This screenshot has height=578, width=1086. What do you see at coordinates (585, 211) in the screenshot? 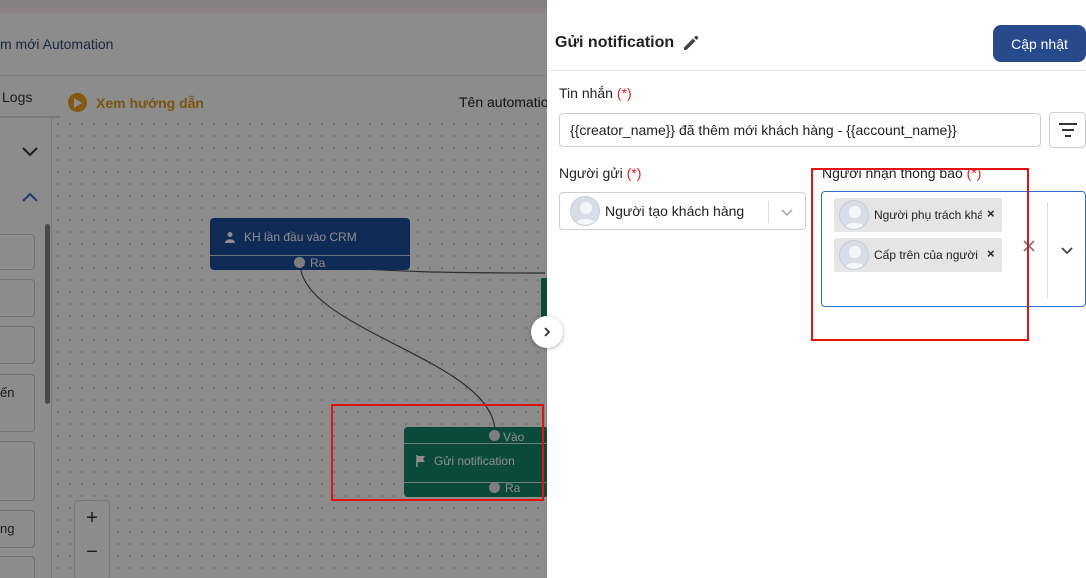
I see `avatar` at bounding box center [585, 211].